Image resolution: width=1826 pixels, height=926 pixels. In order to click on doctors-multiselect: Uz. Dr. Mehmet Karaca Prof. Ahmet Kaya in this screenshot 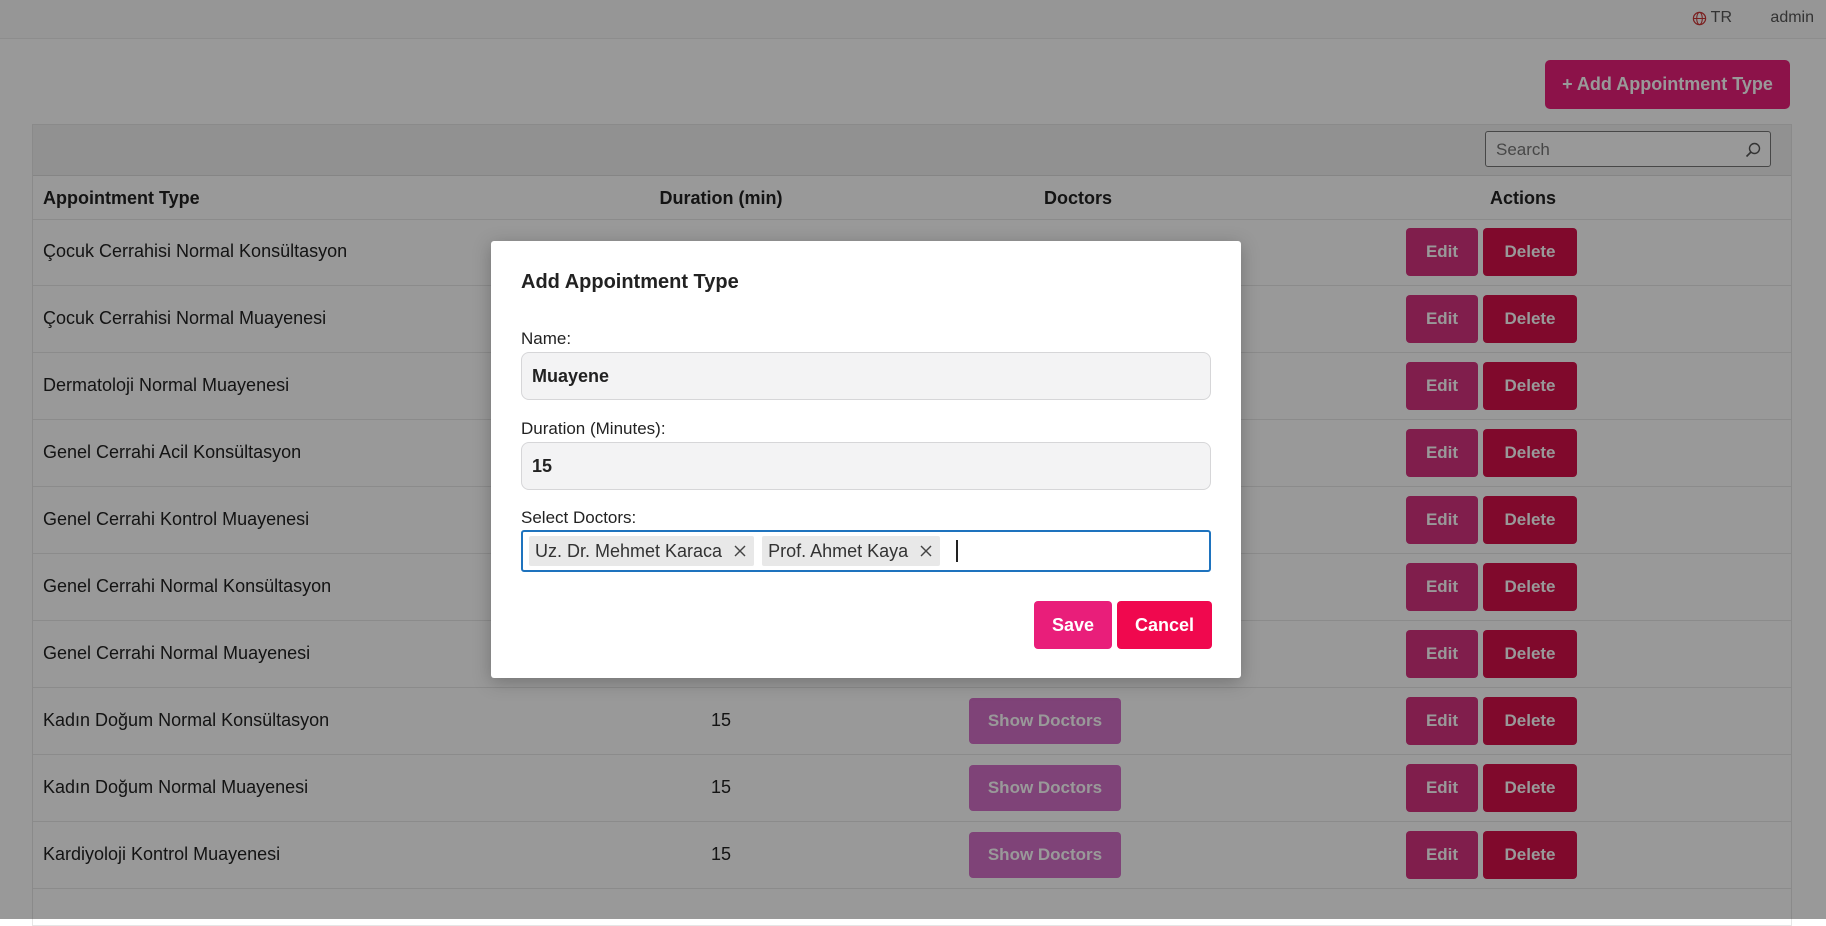, I will do `click(866, 551)`.